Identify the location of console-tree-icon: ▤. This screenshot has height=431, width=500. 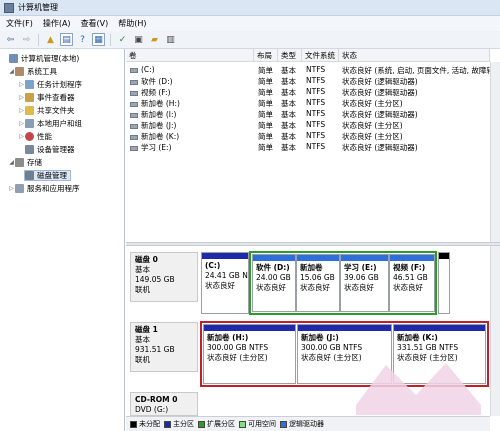
(66, 39).